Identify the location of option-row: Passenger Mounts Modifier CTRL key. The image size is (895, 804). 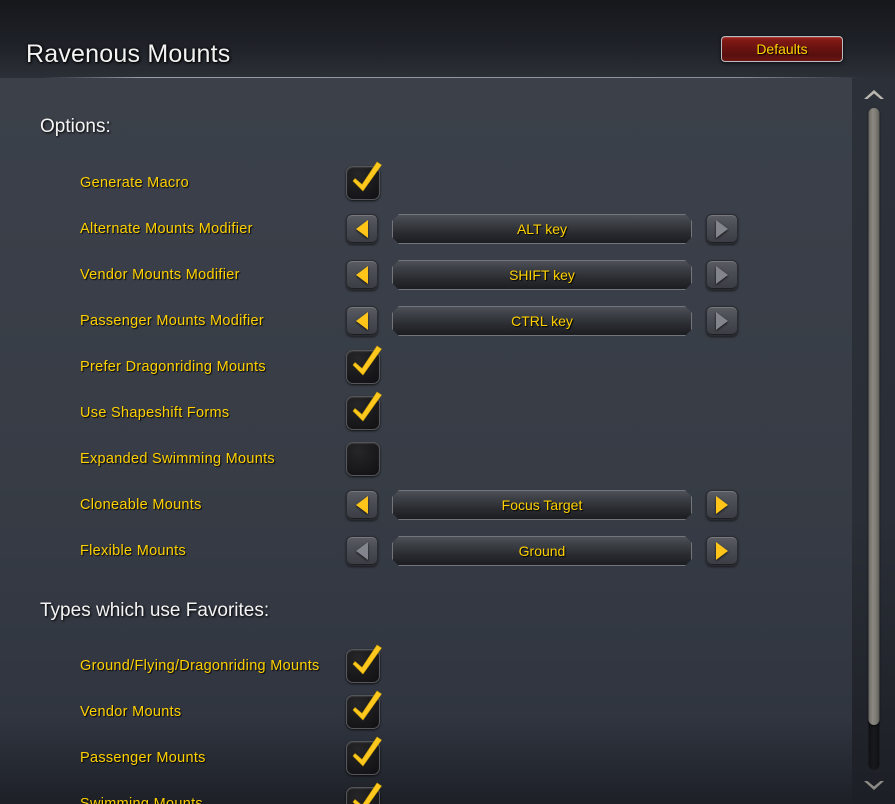
(426, 321).